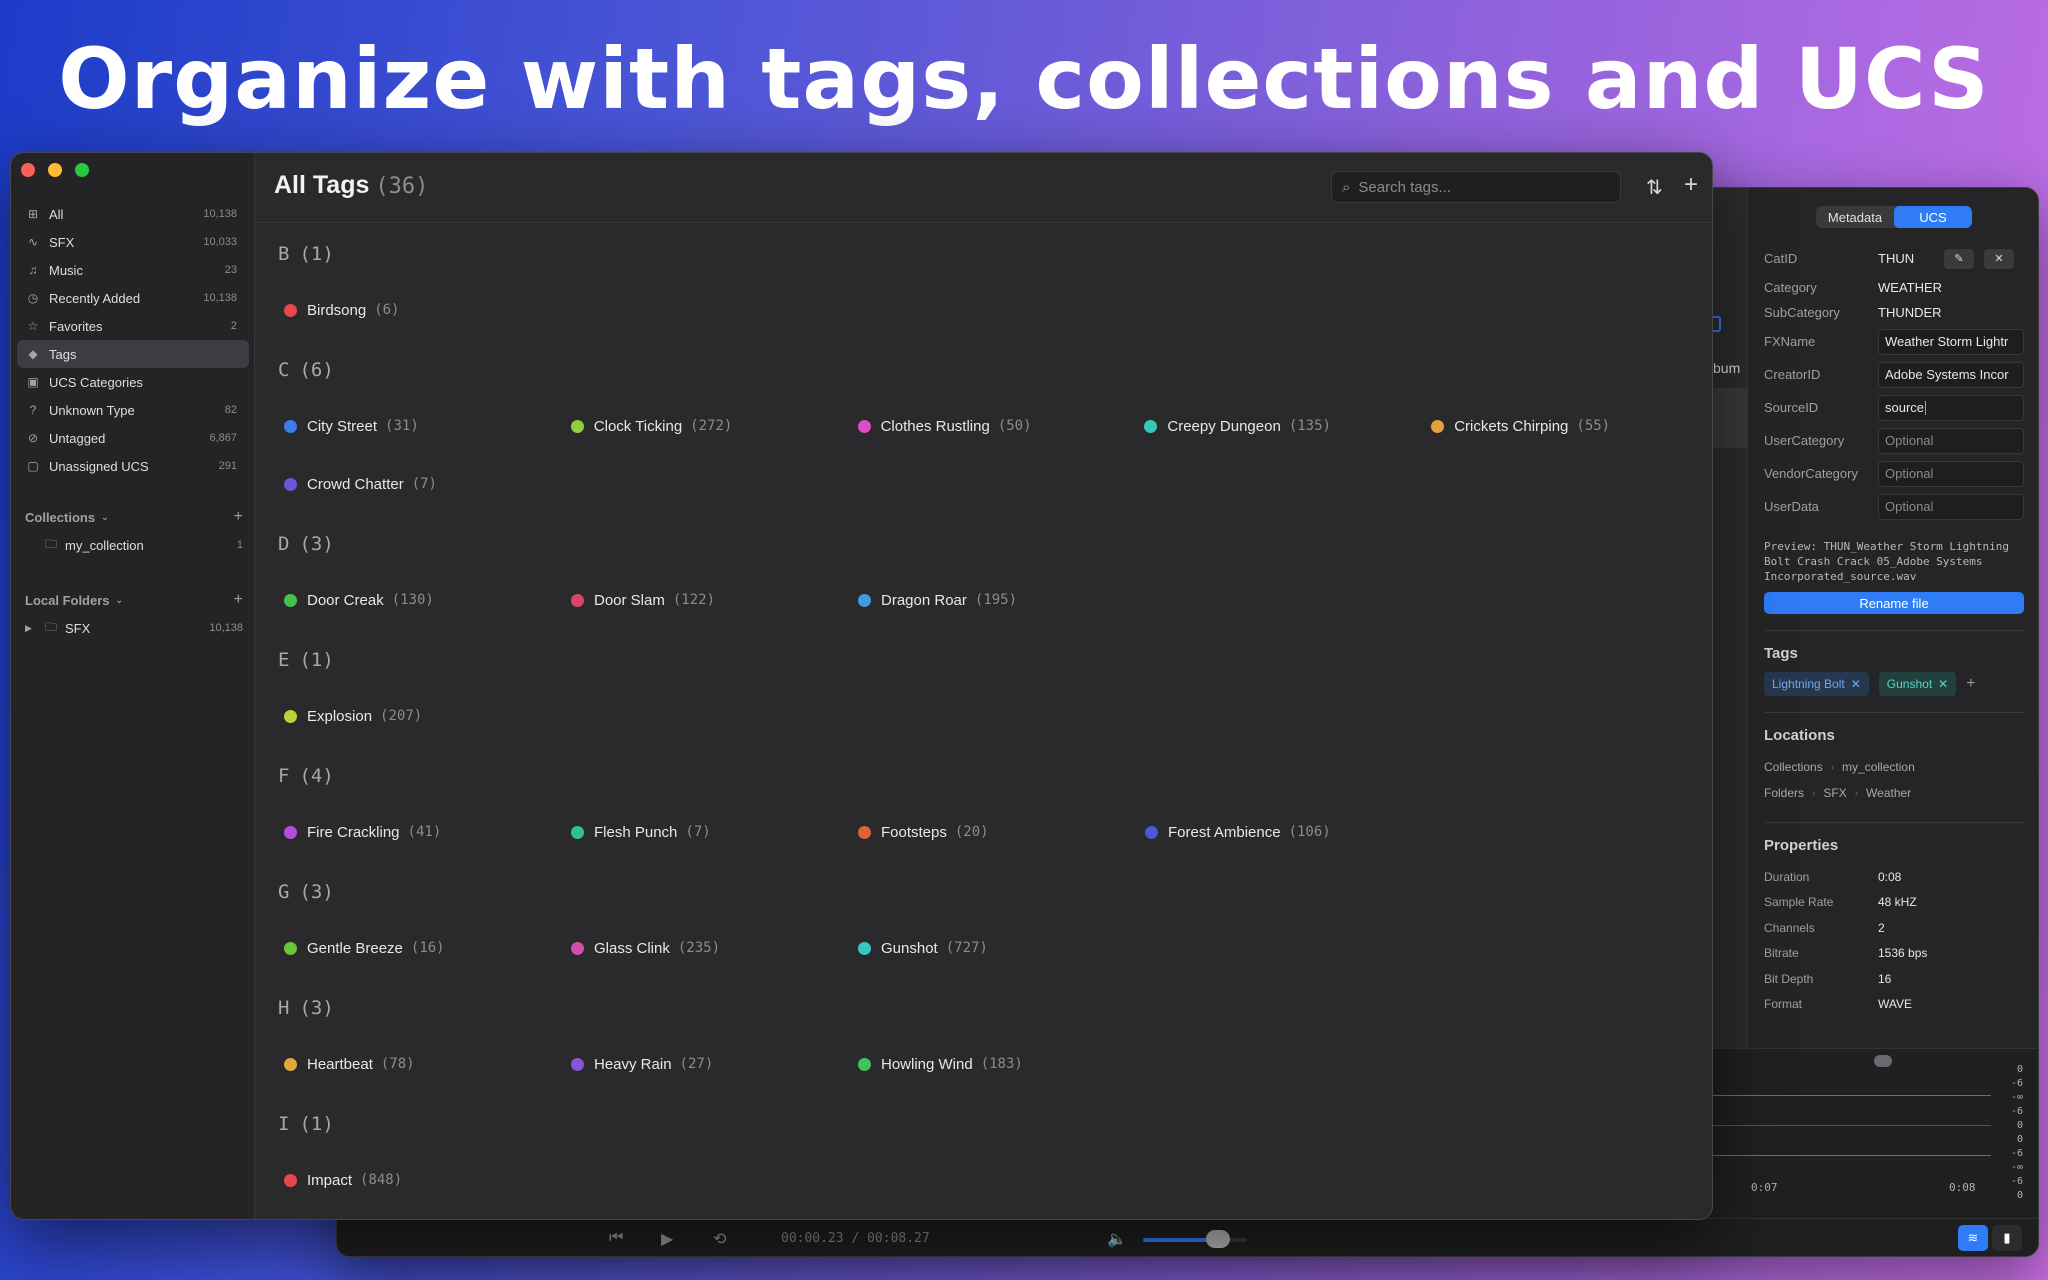 This screenshot has height=1280, width=2048. I want to click on userdata-field: Optional, so click(1951, 506).